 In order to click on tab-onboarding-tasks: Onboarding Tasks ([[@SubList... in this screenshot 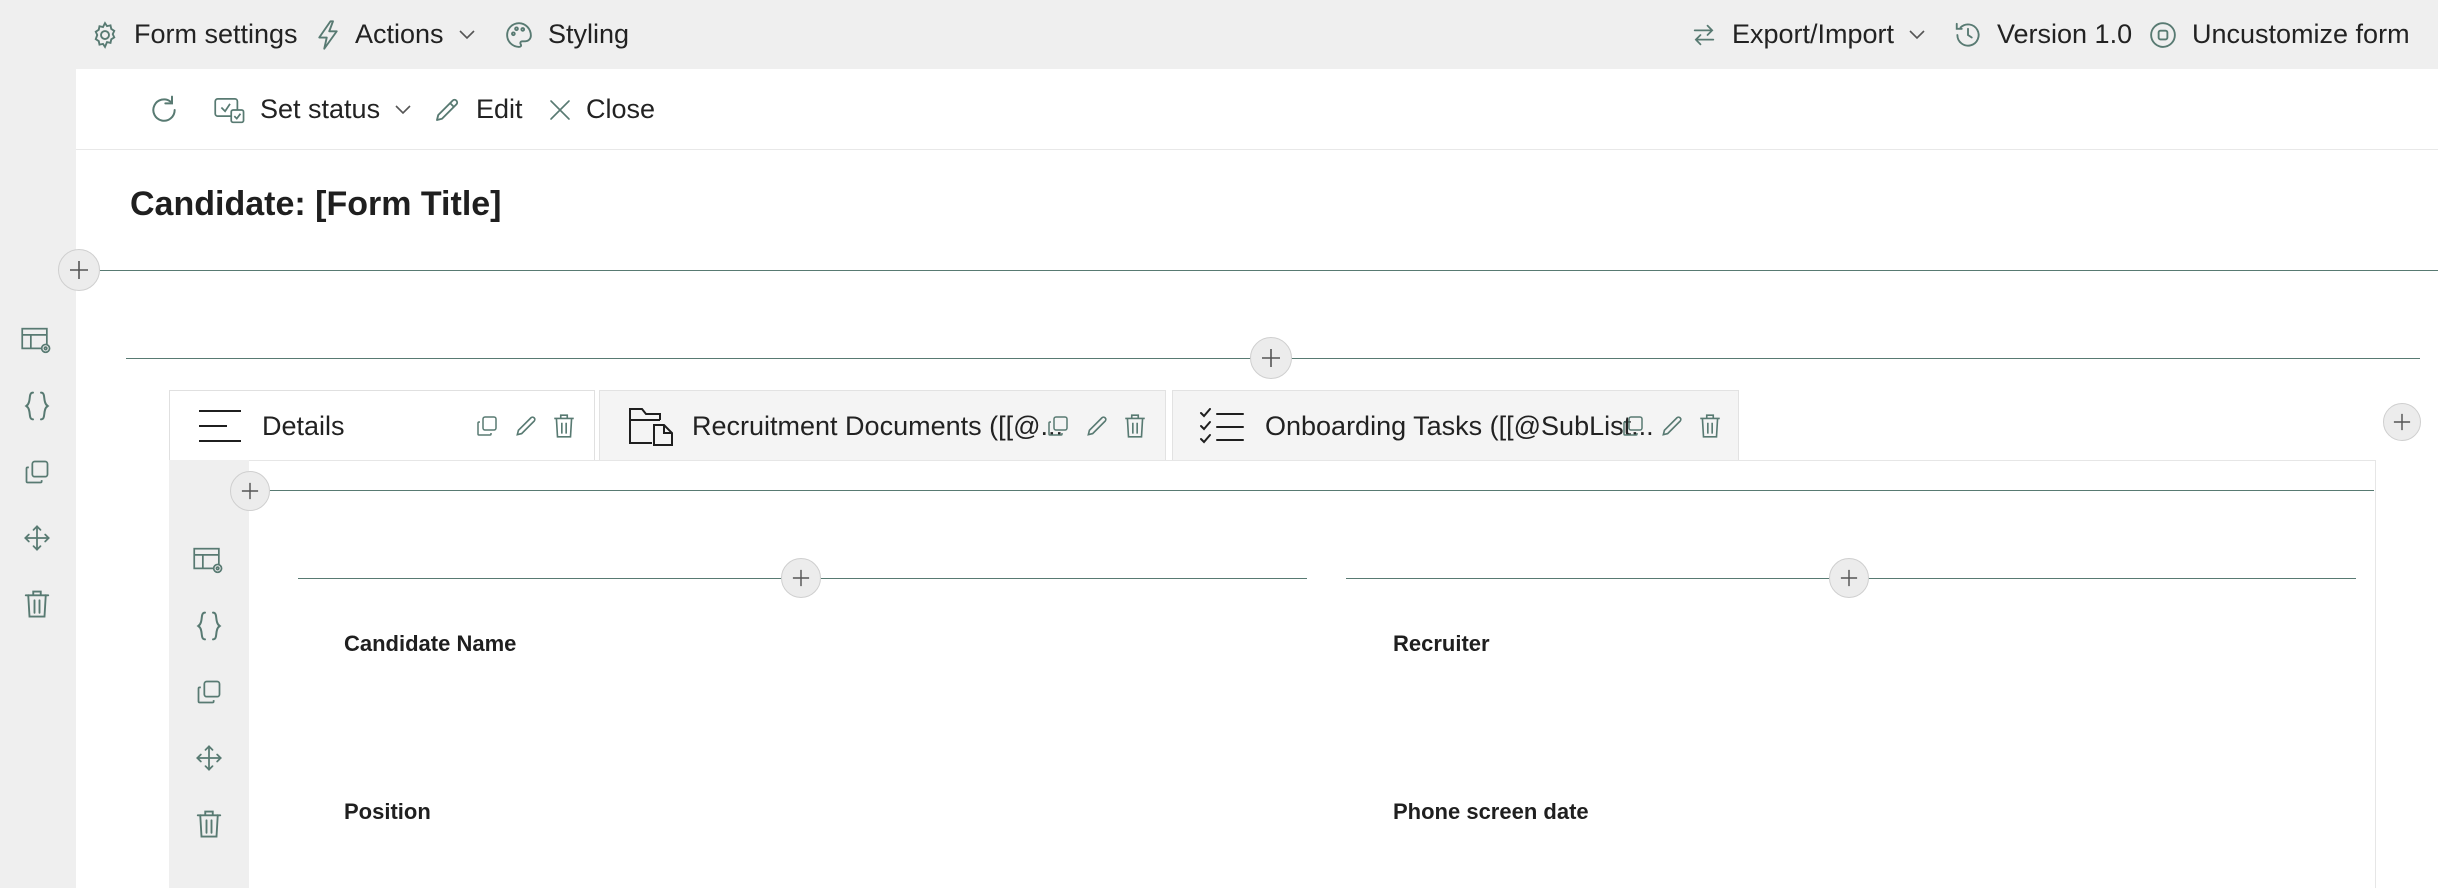, I will do `click(1455, 425)`.